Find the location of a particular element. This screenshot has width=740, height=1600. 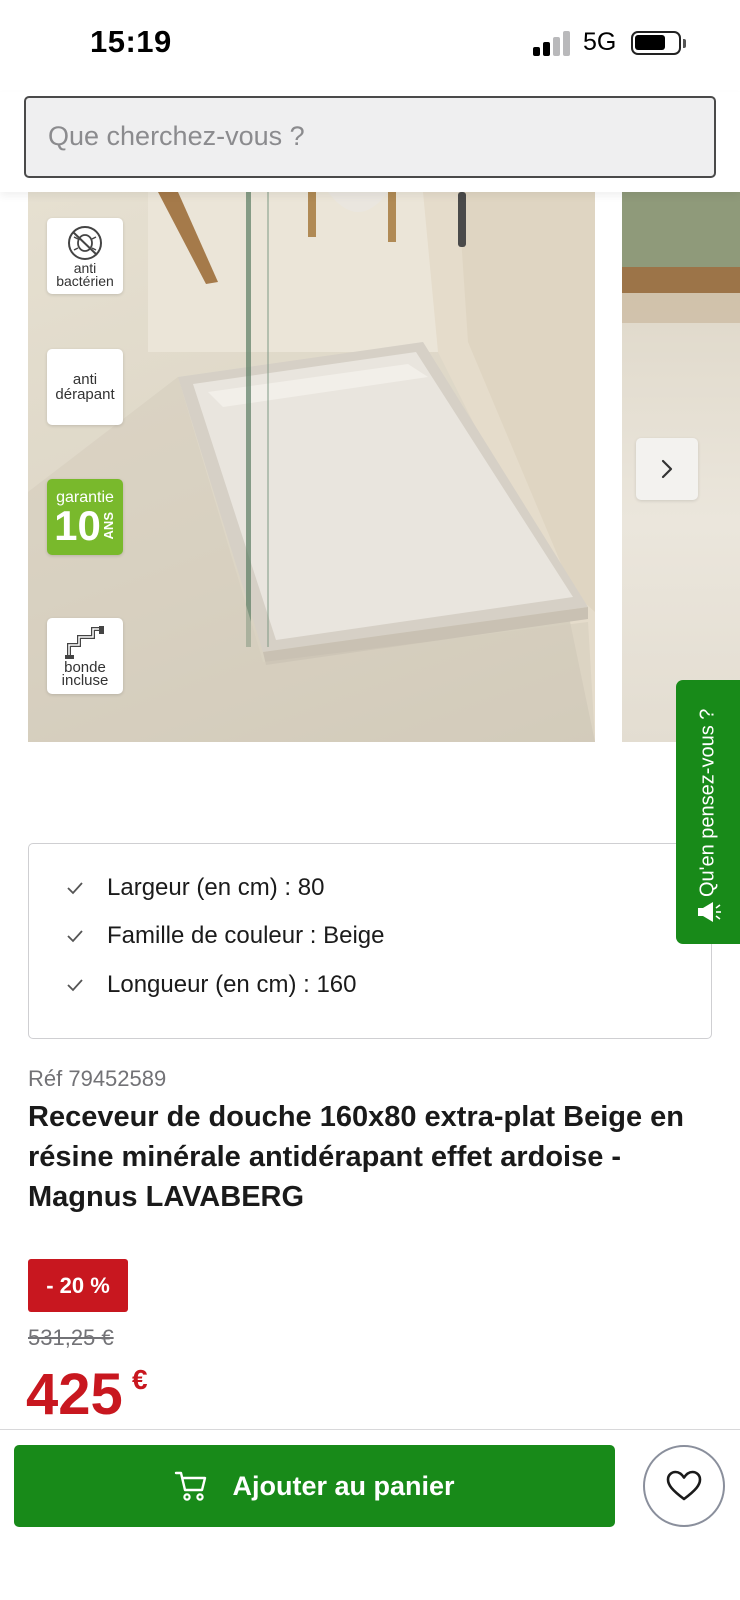

drain-included-label: bonde incluse is located at coordinates (85, 674).